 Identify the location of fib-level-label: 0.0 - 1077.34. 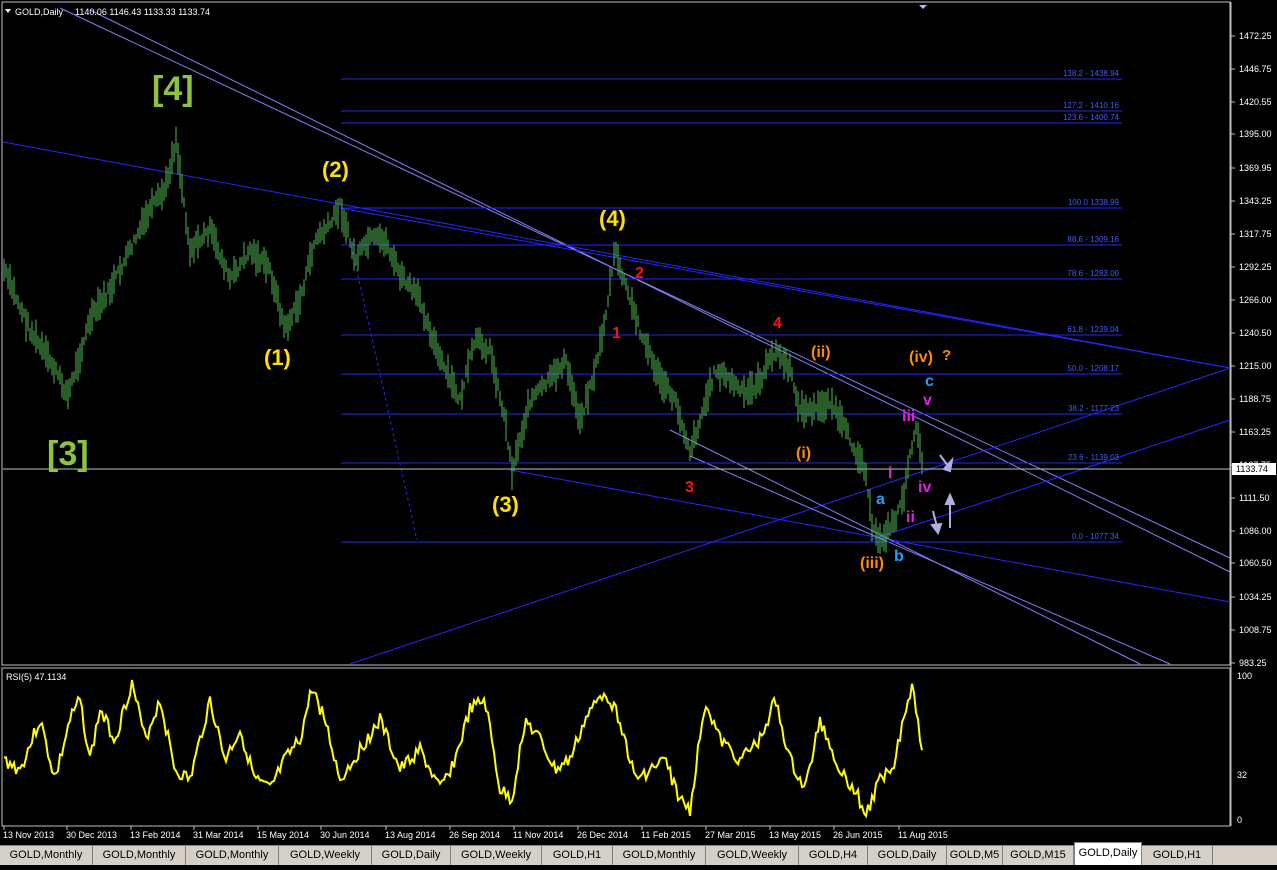
(1096, 536).